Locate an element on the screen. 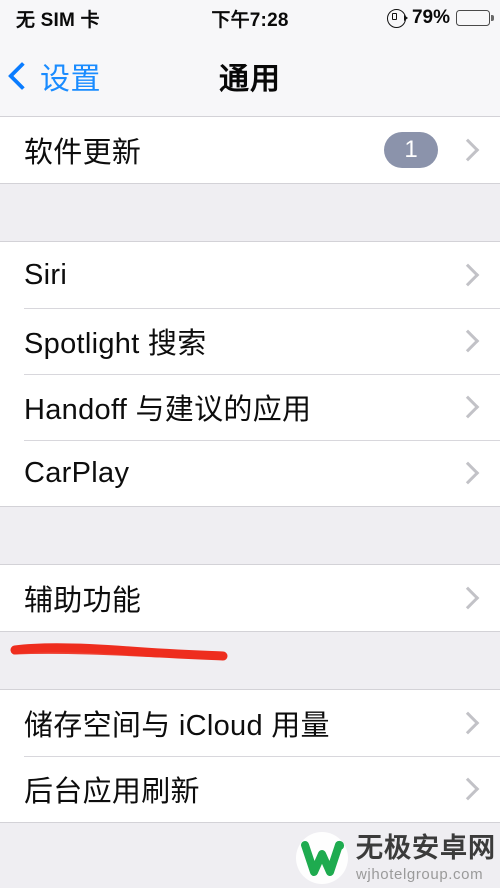 This screenshot has width=500, height=888. settings-row-label: CarPlay is located at coordinates (77, 472).